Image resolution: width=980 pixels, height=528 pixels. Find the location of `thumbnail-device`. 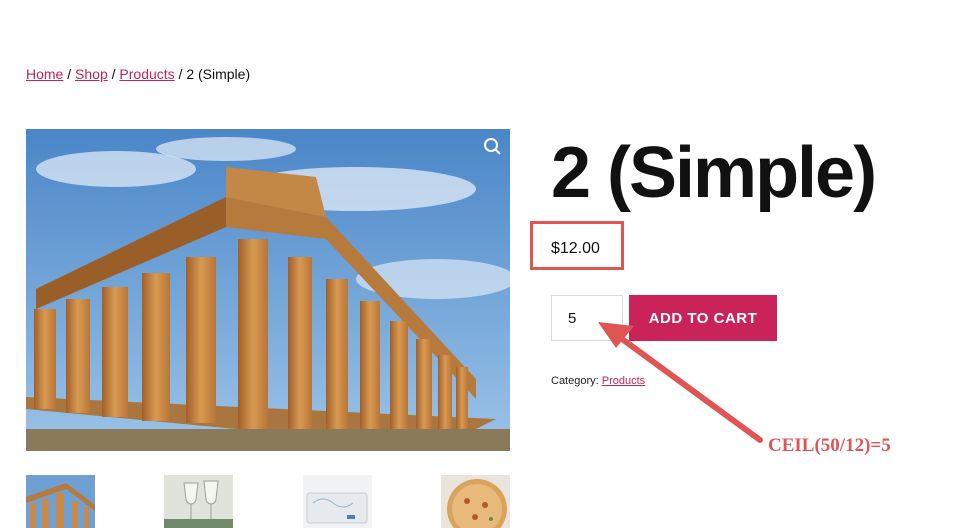

thumbnail-device is located at coordinates (337, 501).